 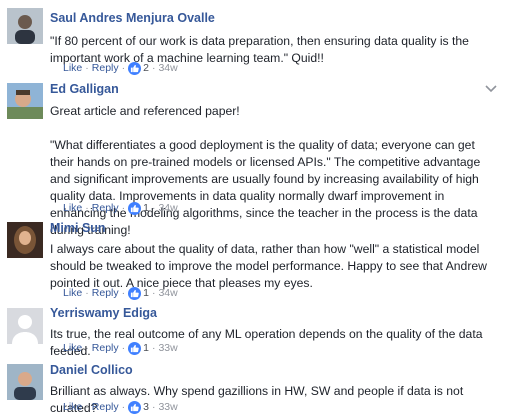 I want to click on reaction-count: 3, so click(x=138, y=407).